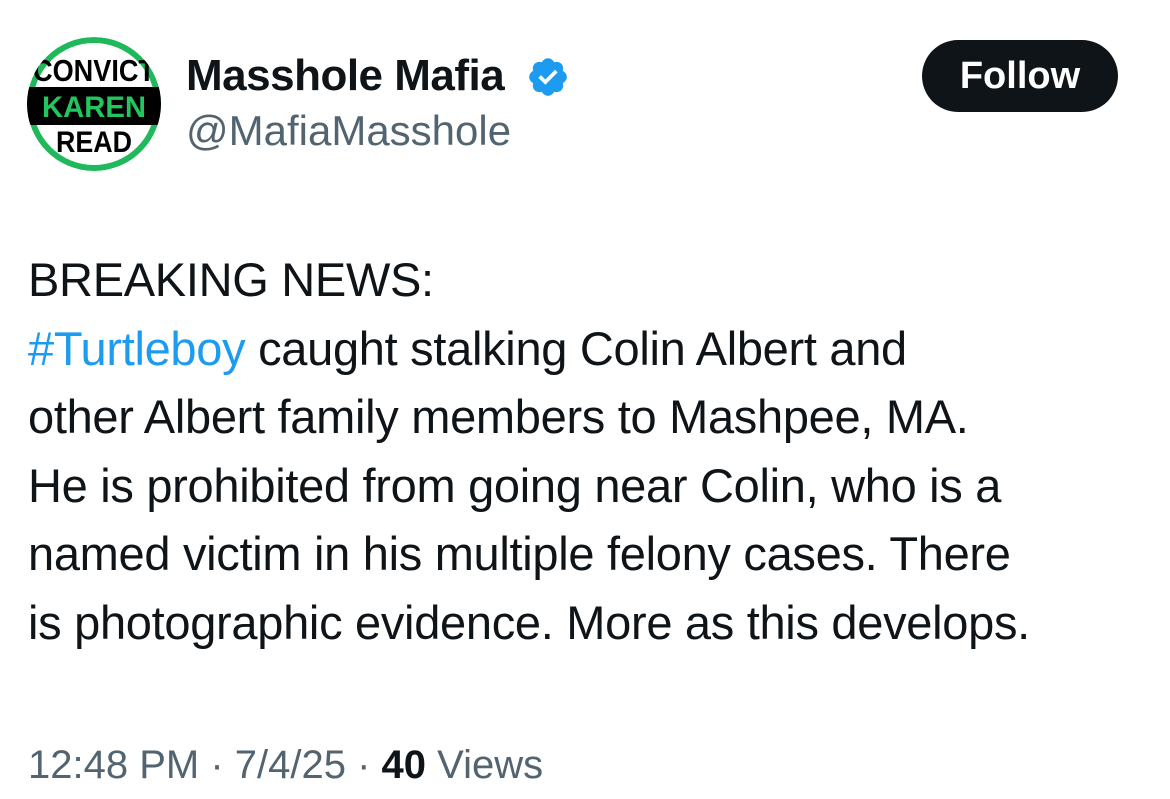 Image resolution: width=1170 pixels, height=799 pixels. What do you see at coordinates (348, 131) in the screenshot?
I see `user-handle: @MafiaMasshole` at bounding box center [348, 131].